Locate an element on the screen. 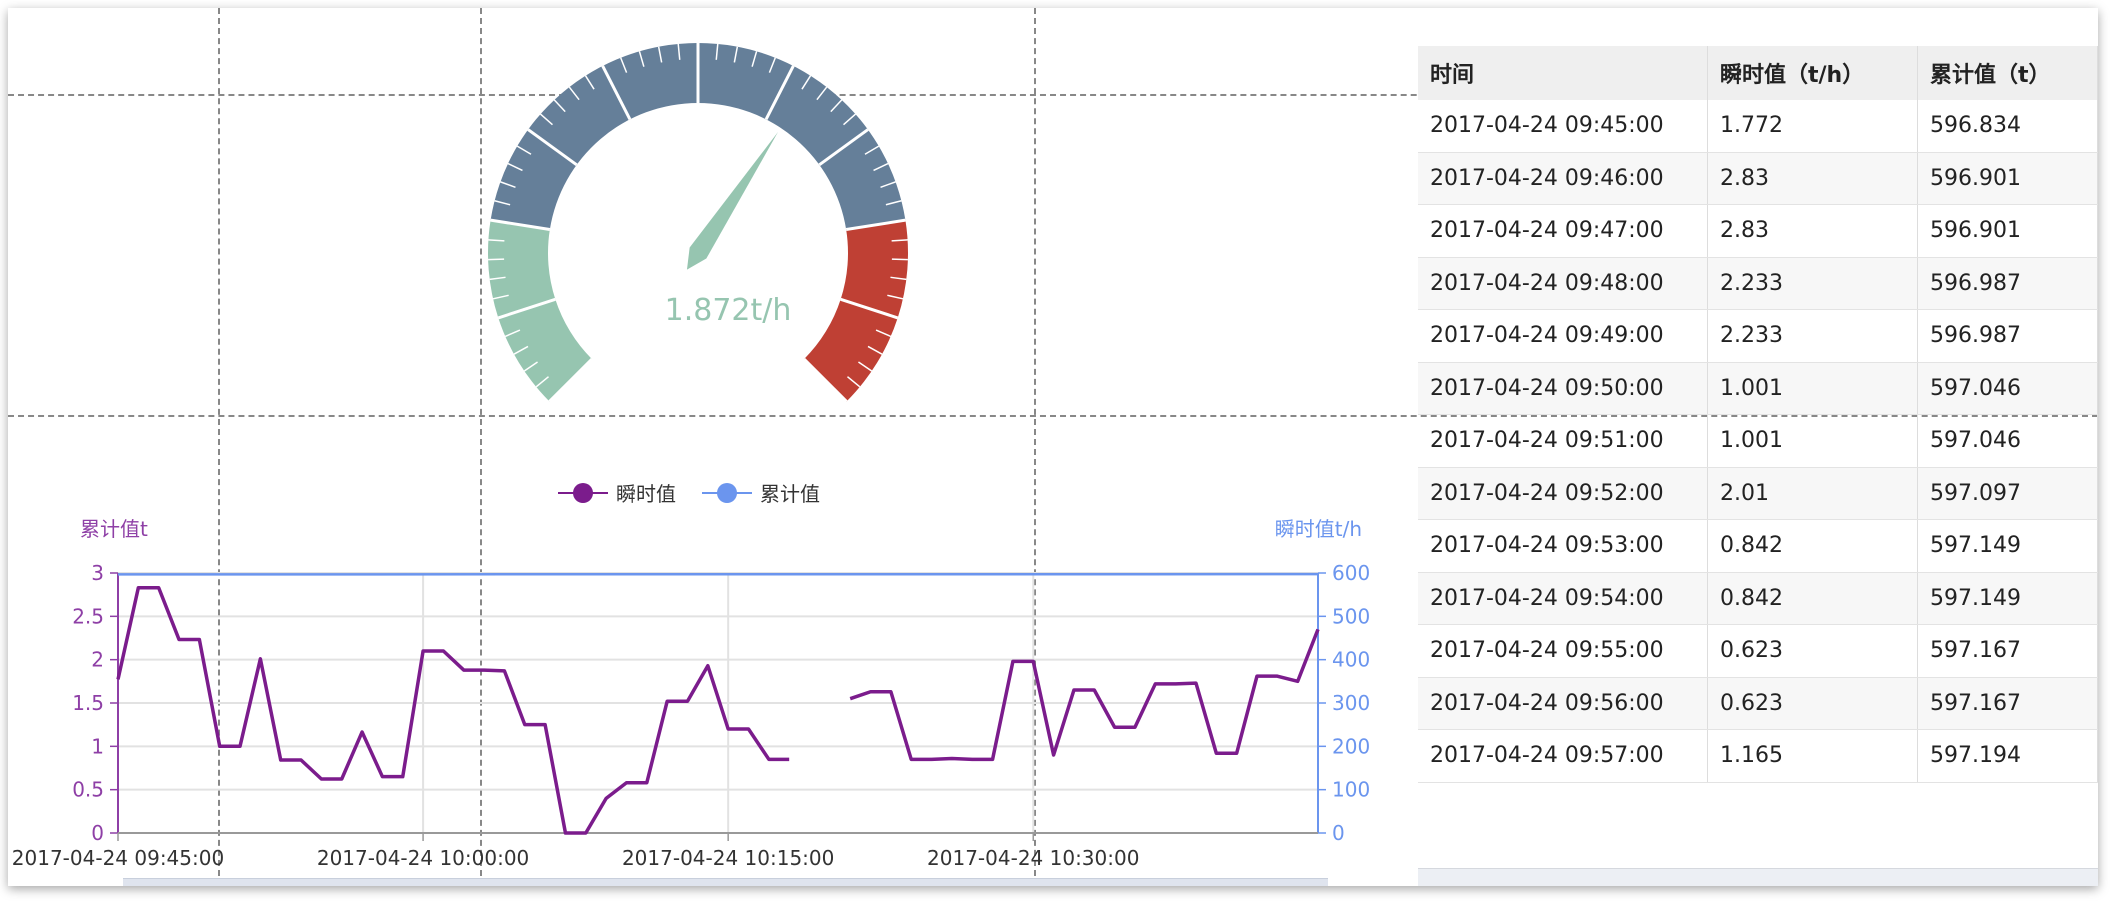 The image size is (2116, 910). table-row: 2017-04-24 09:49:00 2.233 596.987 is located at coordinates (1758, 336).